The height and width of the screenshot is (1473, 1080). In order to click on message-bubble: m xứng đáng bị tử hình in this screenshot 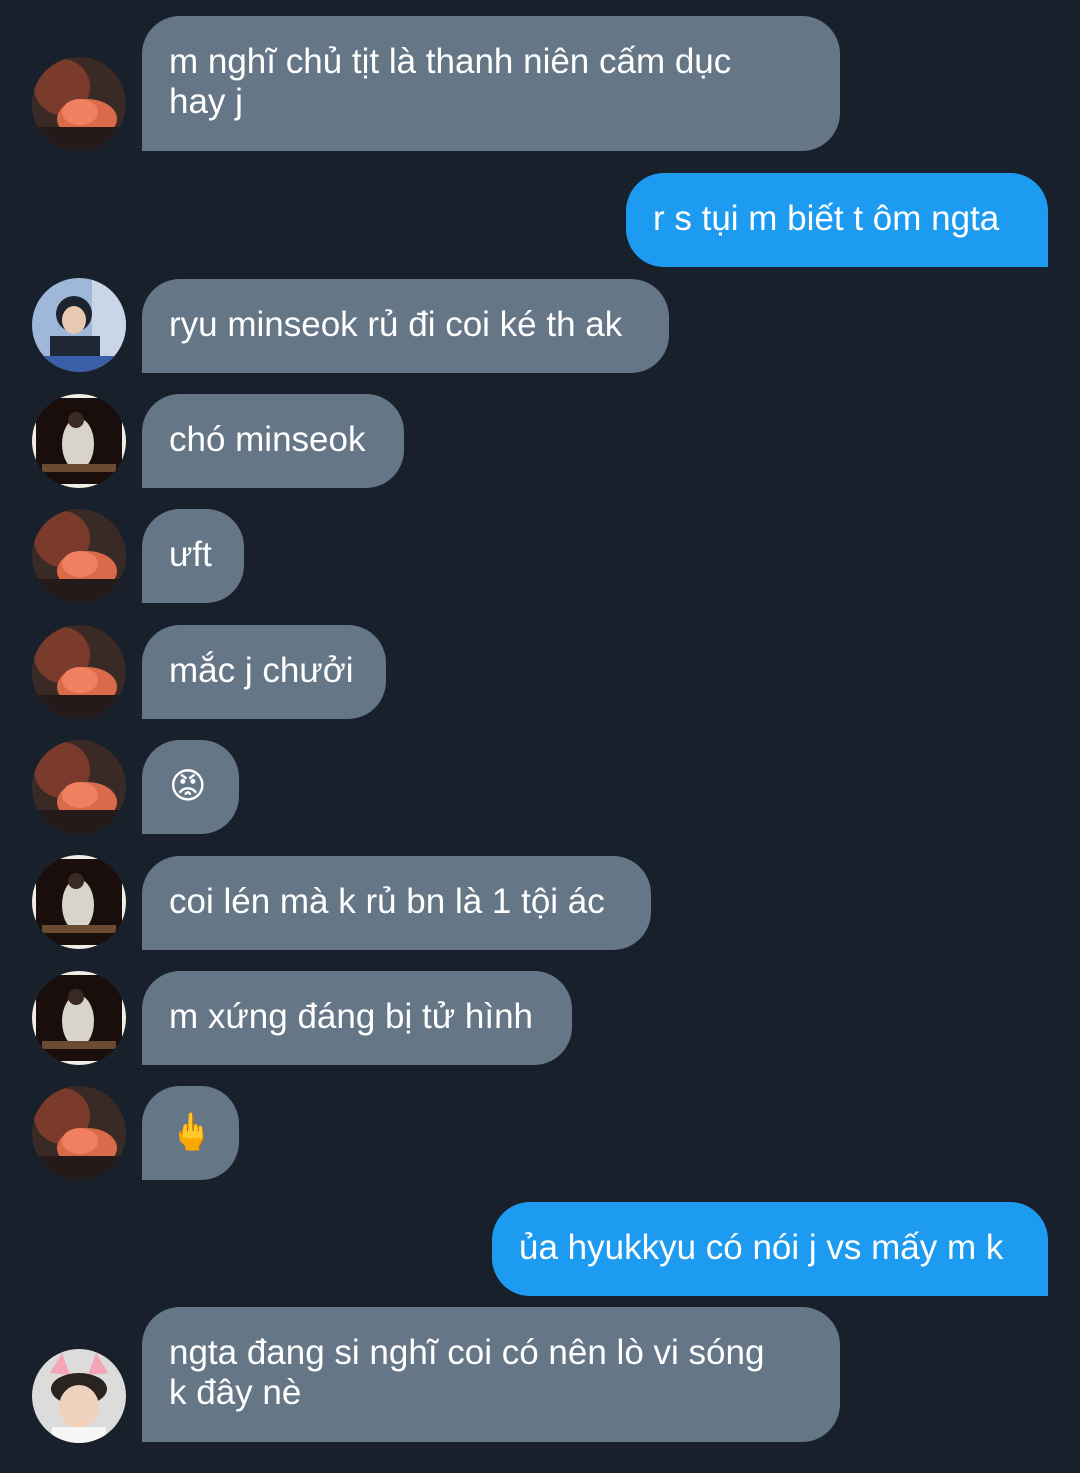, I will do `click(357, 1018)`.